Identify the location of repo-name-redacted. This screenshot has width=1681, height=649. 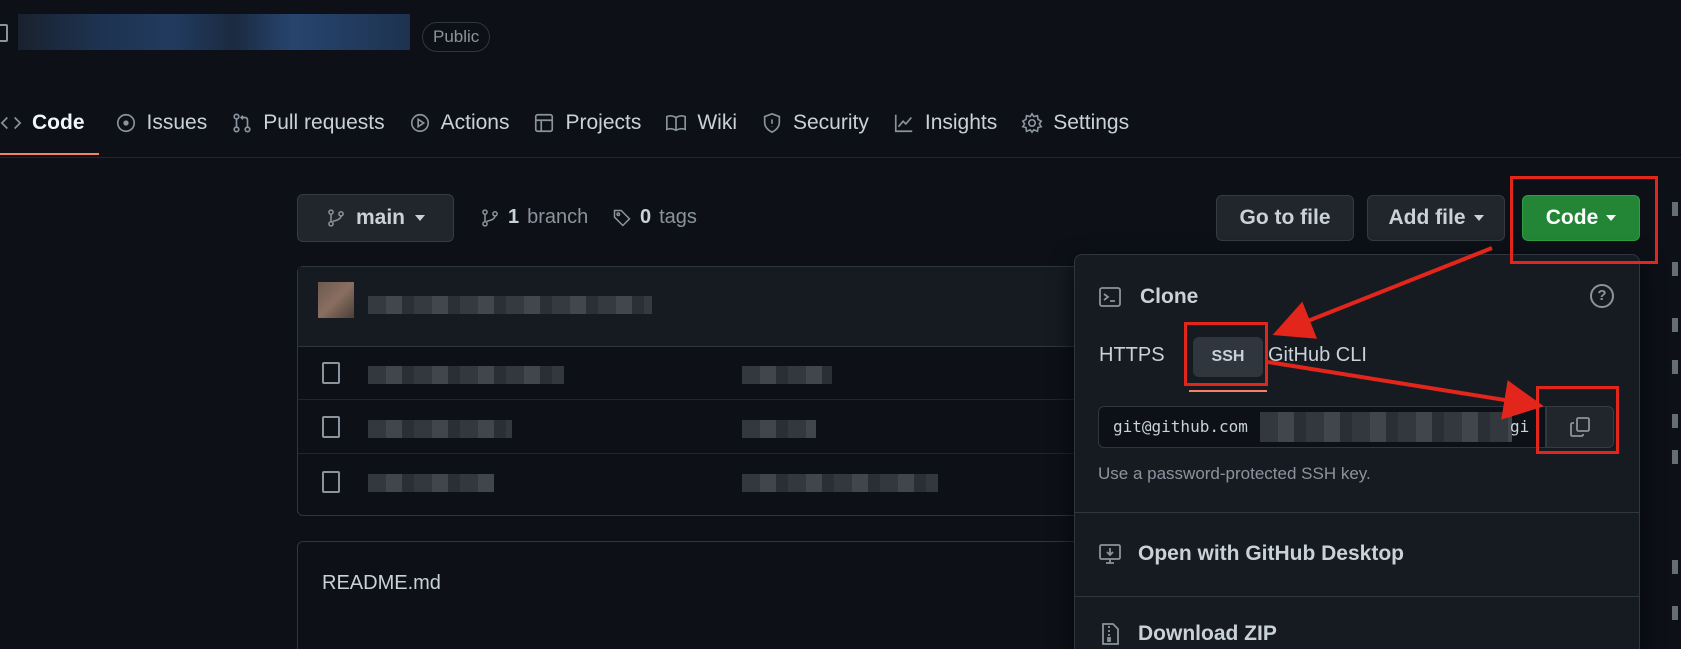
(214, 32).